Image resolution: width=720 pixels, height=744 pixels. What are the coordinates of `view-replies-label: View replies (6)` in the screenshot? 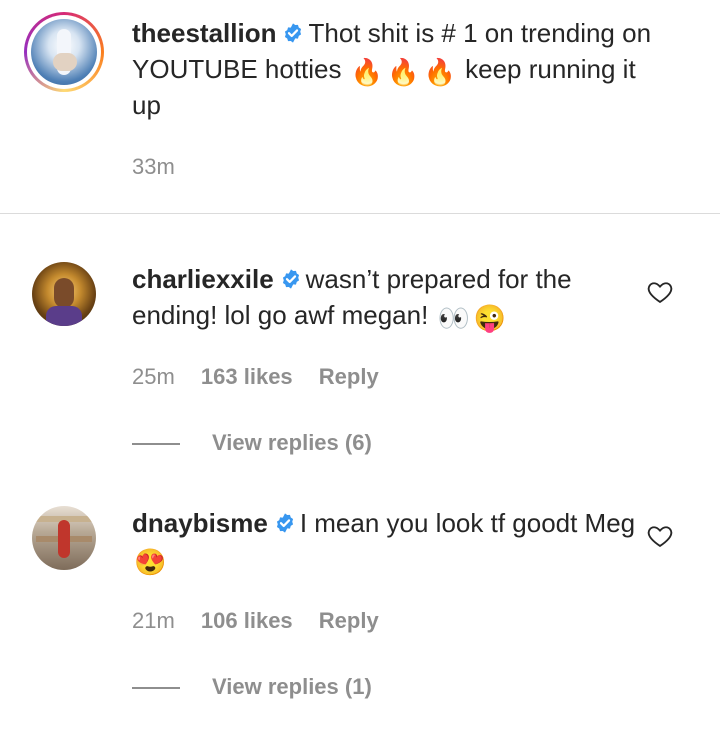 It's located at (292, 442).